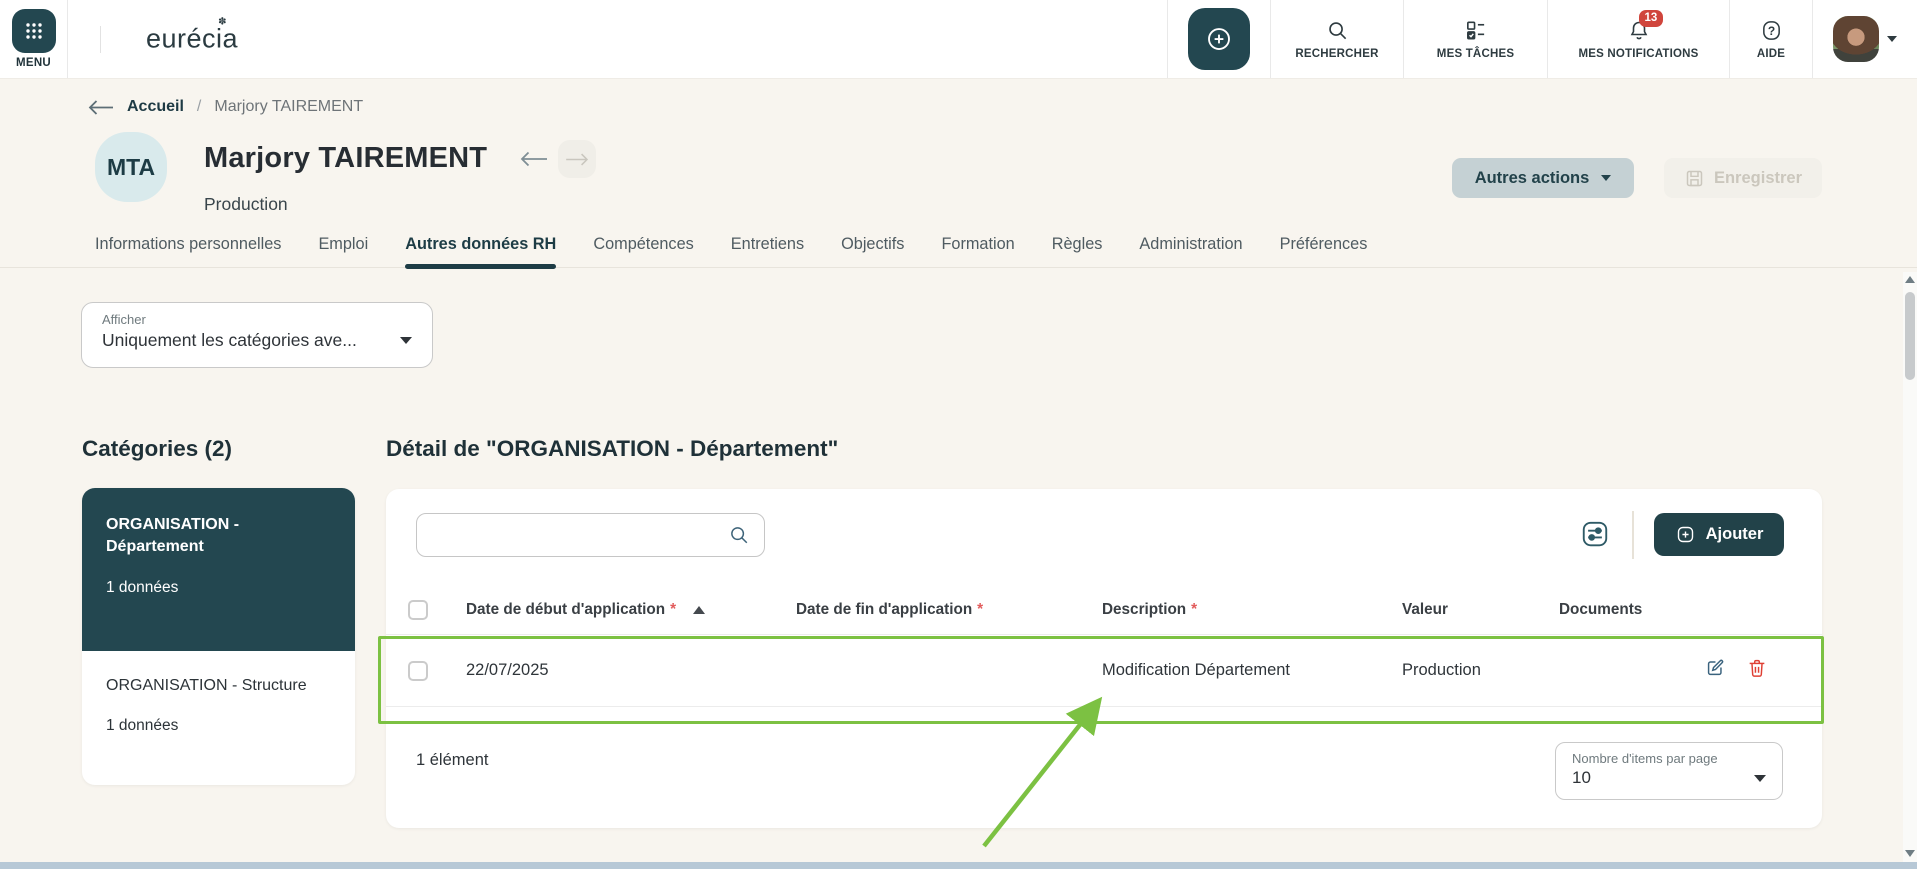 Image resolution: width=1917 pixels, height=869 pixels. What do you see at coordinates (1190, 251) in the screenshot?
I see `tab-administration: Administration` at bounding box center [1190, 251].